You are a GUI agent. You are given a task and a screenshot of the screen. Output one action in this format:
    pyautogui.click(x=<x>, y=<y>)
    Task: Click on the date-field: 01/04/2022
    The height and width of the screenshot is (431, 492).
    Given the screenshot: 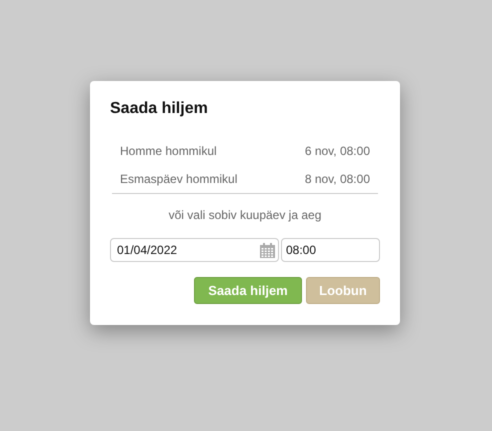 What is the action you would take?
    pyautogui.click(x=194, y=250)
    